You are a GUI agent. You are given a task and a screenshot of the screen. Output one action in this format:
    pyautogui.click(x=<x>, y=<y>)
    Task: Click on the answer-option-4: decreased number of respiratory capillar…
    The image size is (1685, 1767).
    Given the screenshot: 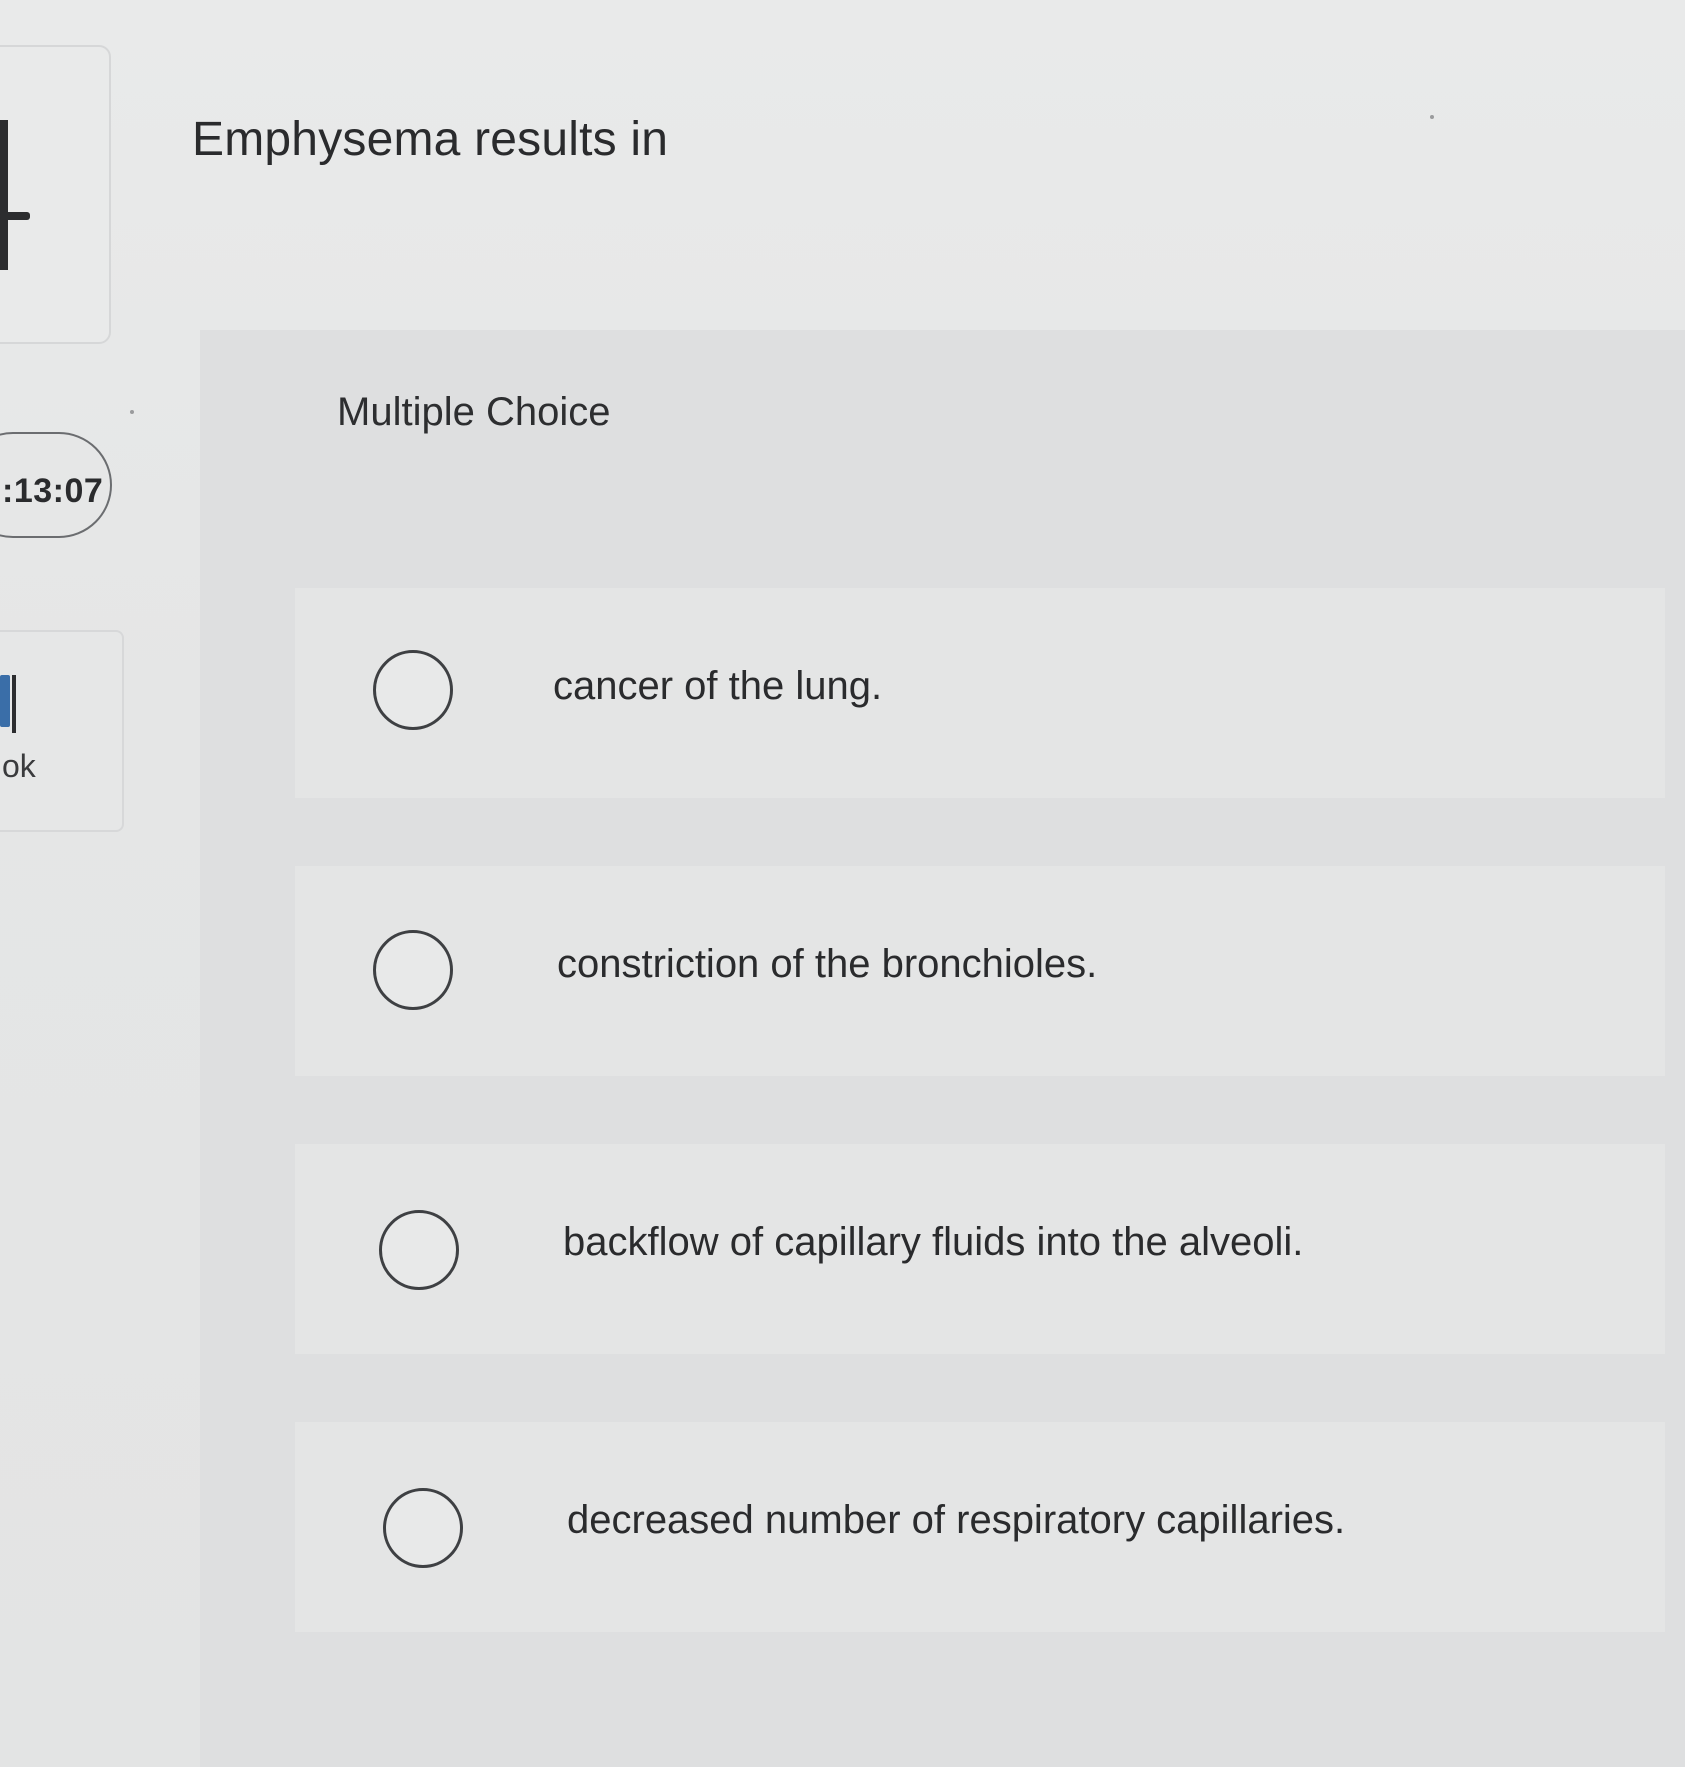 What is the action you would take?
    pyautogui.click(x=980, y=1527)
    